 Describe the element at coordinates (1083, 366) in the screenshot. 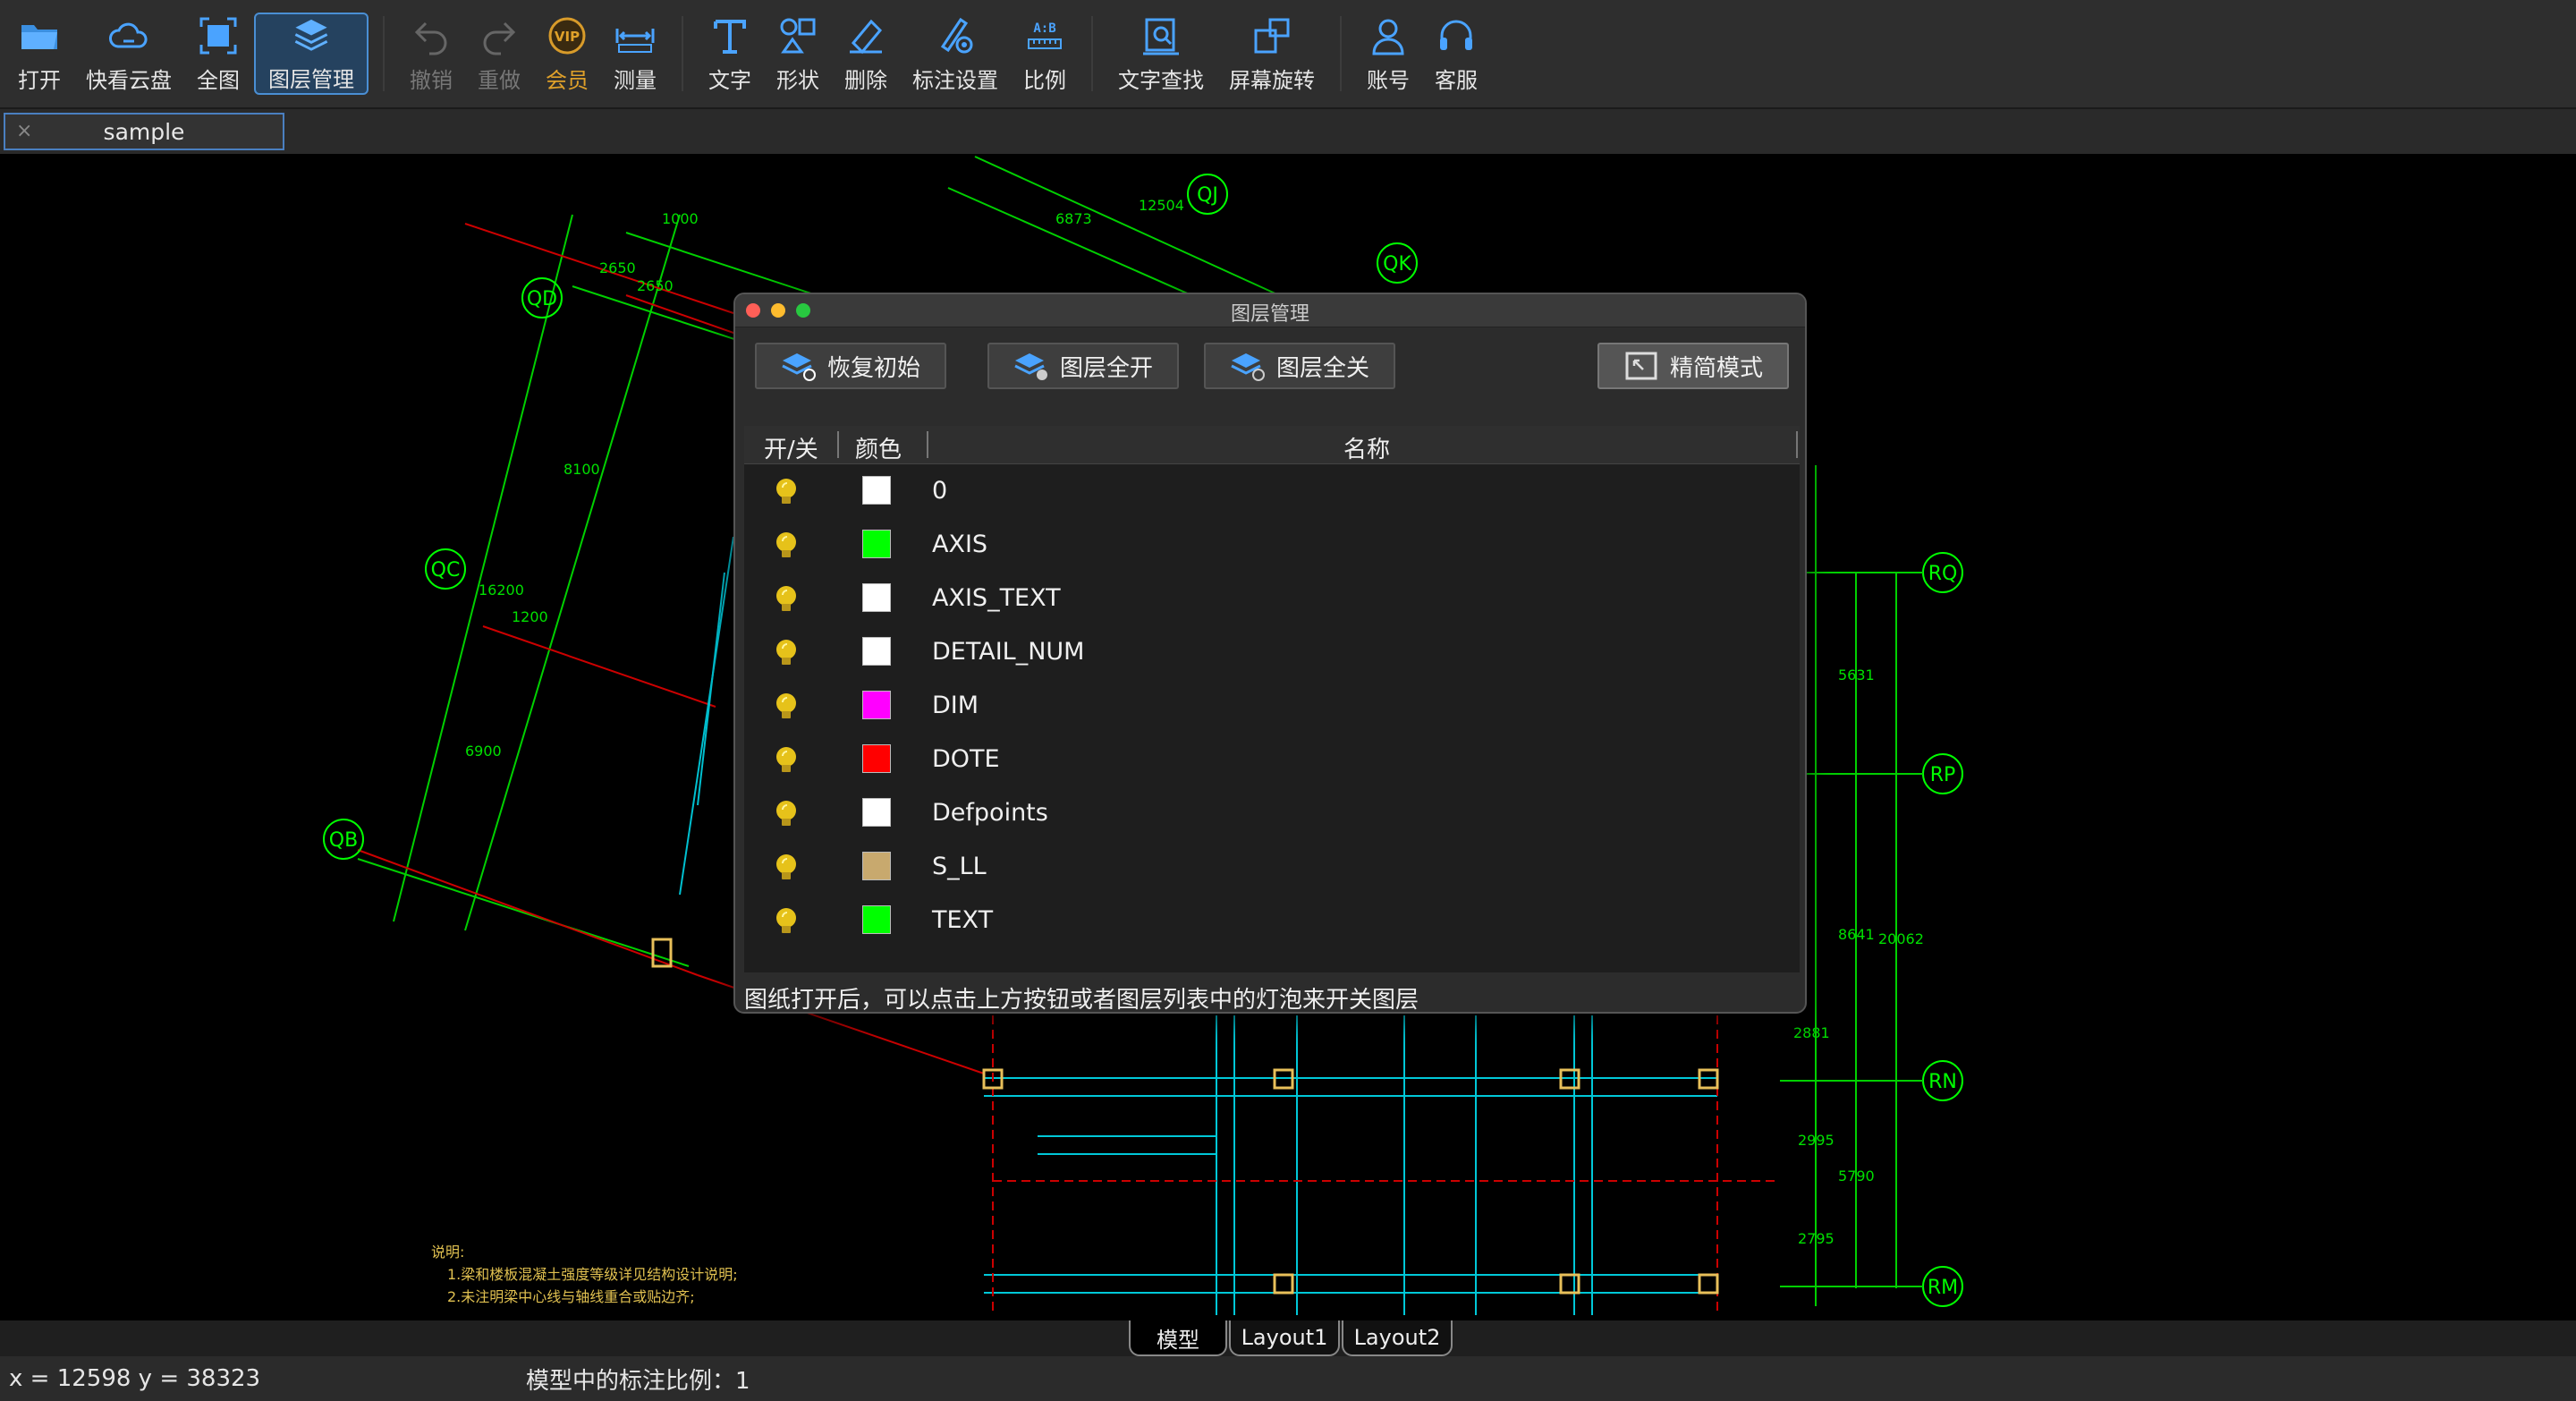

I see `all-layers-on-button: 图层全开` at that location.